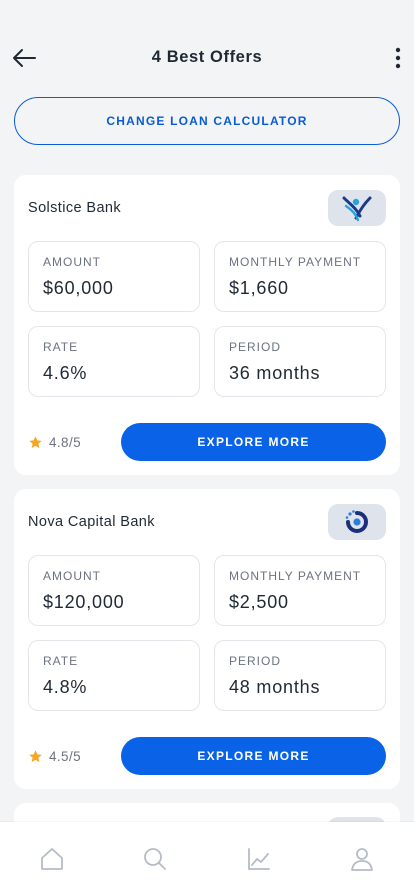 This screenshot has width=414, height=896. I want to click on nav-home, so click(52, 859).